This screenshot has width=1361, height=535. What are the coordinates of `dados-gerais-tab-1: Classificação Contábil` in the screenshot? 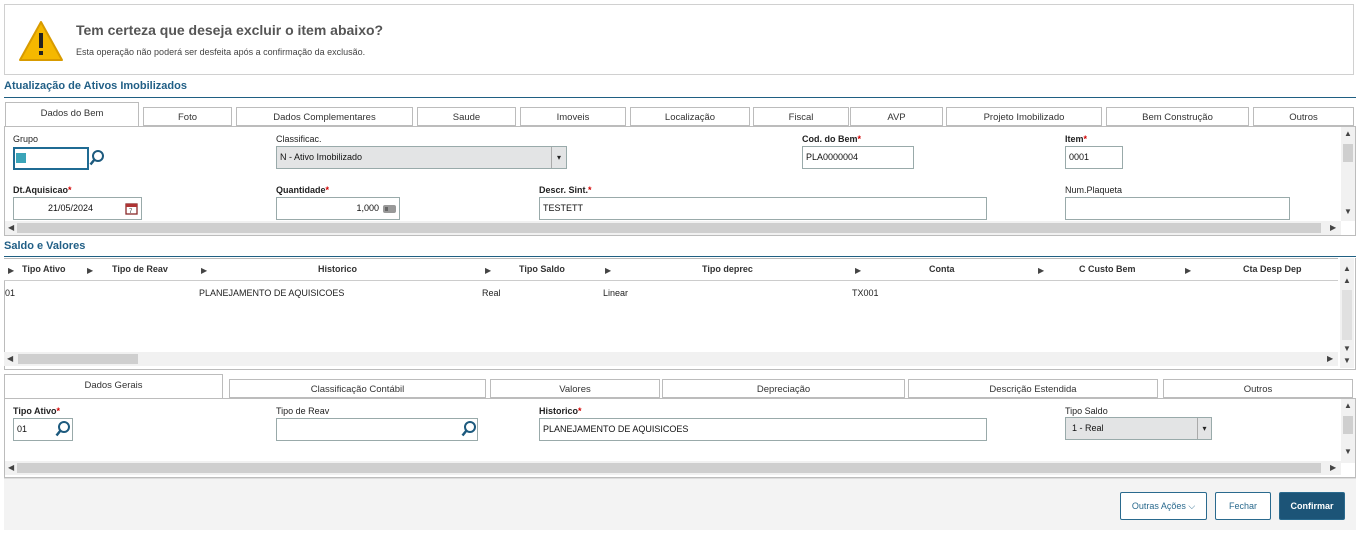 It's located at (357, 388).